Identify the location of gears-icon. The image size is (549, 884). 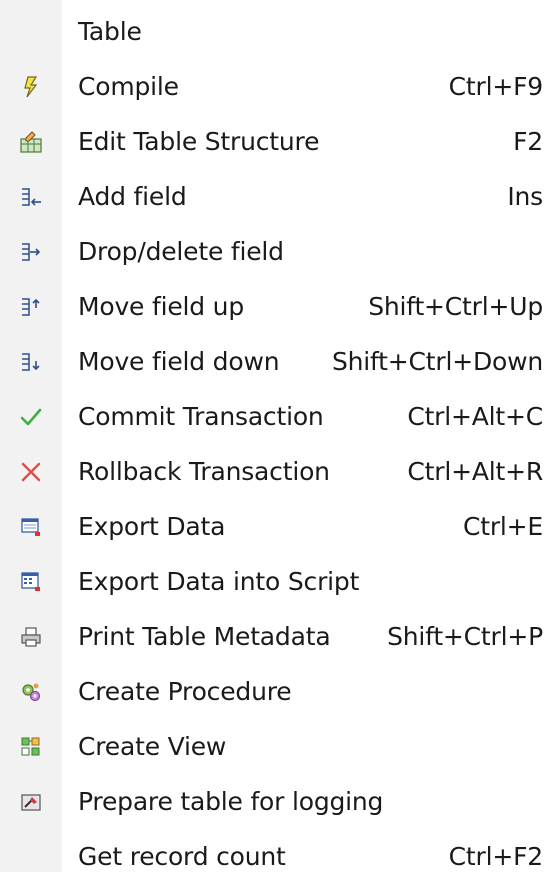
(31, 691).